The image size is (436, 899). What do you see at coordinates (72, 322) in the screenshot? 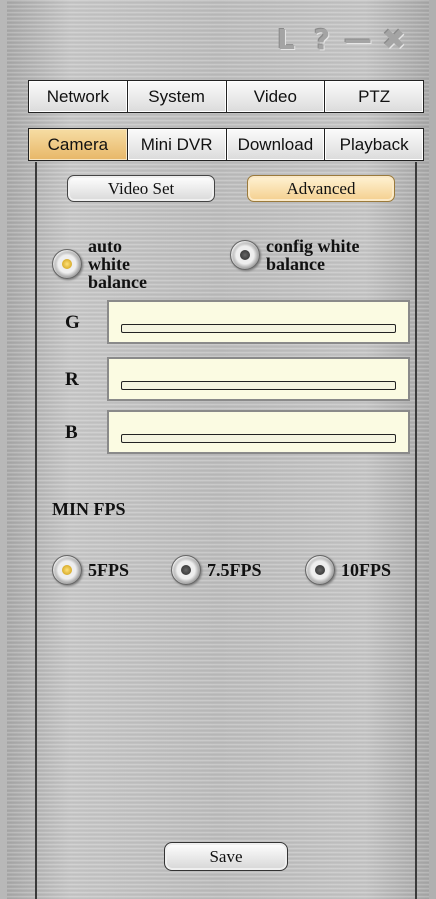
I see `g-label: G` at bounding box center [72, 322].